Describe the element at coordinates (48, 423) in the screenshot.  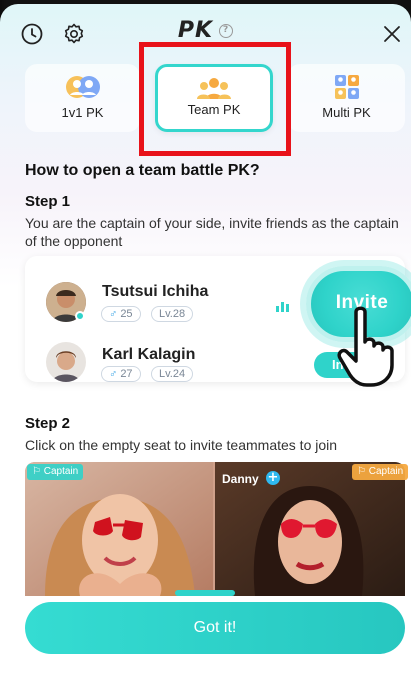
I see `step2-title: Step 2` at that location.